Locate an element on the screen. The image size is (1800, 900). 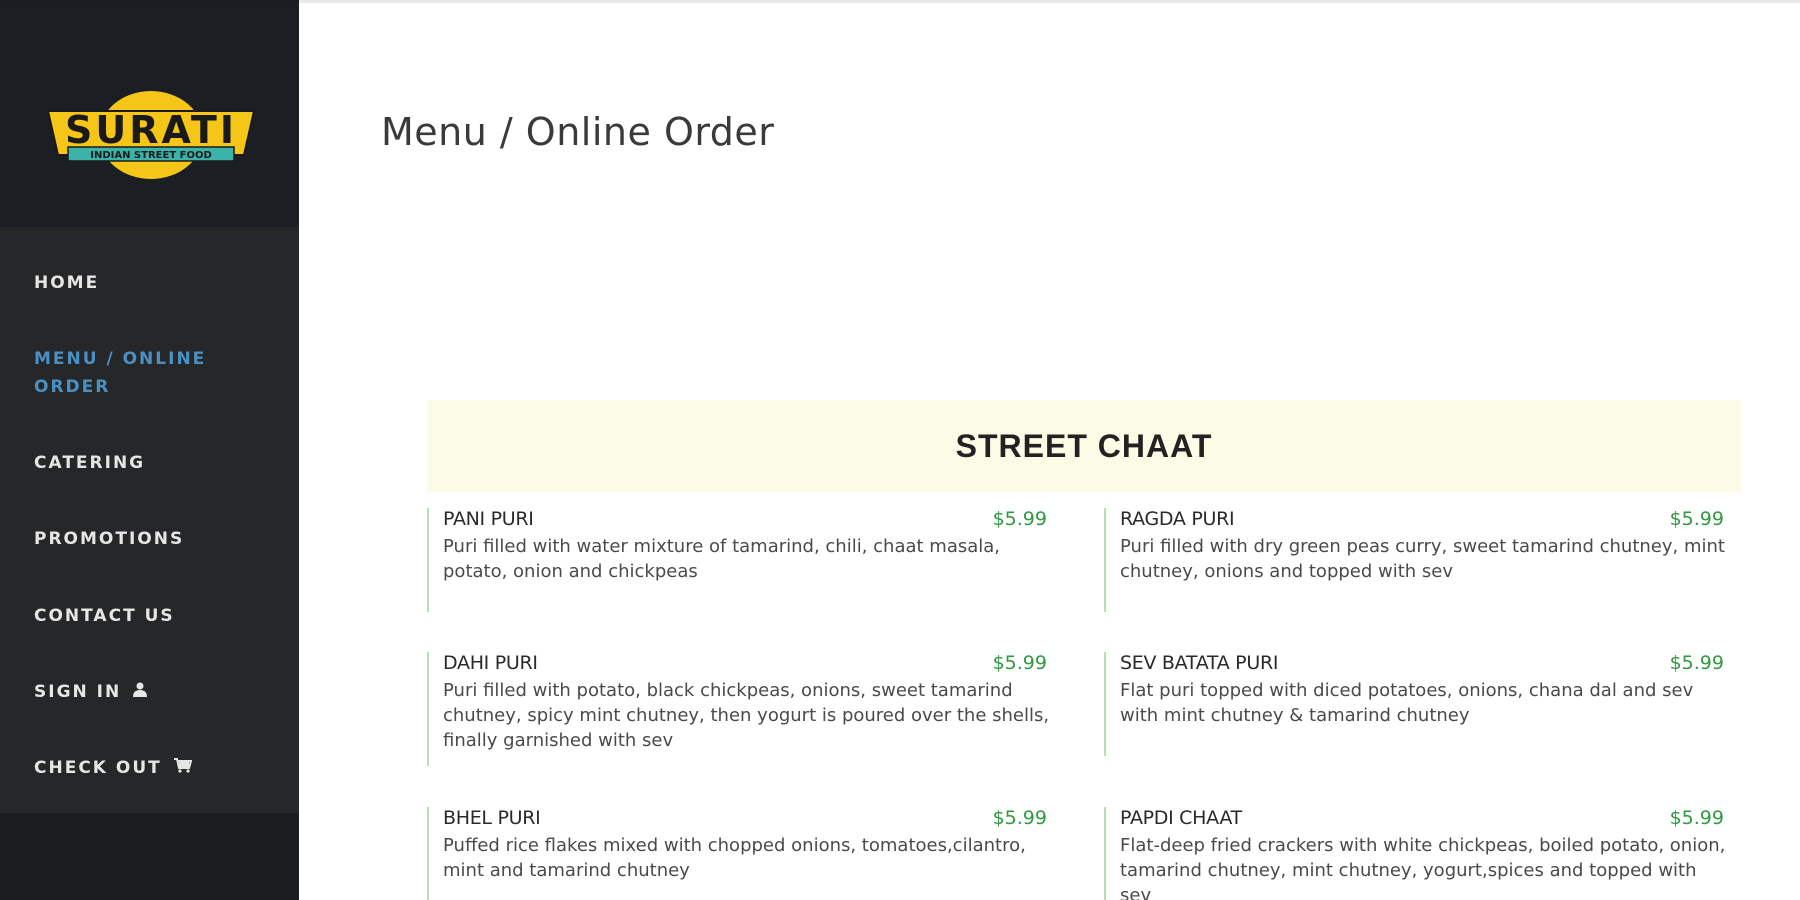
item-name: PAPDI CHAAT is located at coordinates (1181, 818).